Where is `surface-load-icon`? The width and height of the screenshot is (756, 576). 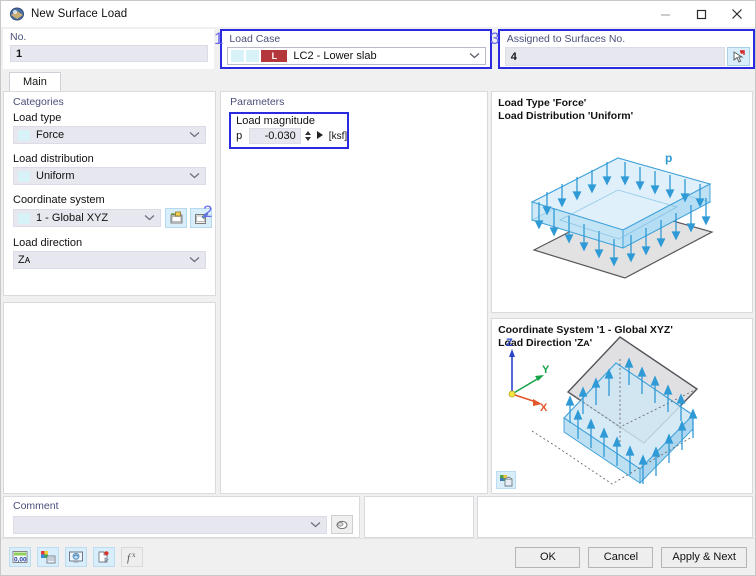
surface-load-icon is located at coordinates (17, 14).